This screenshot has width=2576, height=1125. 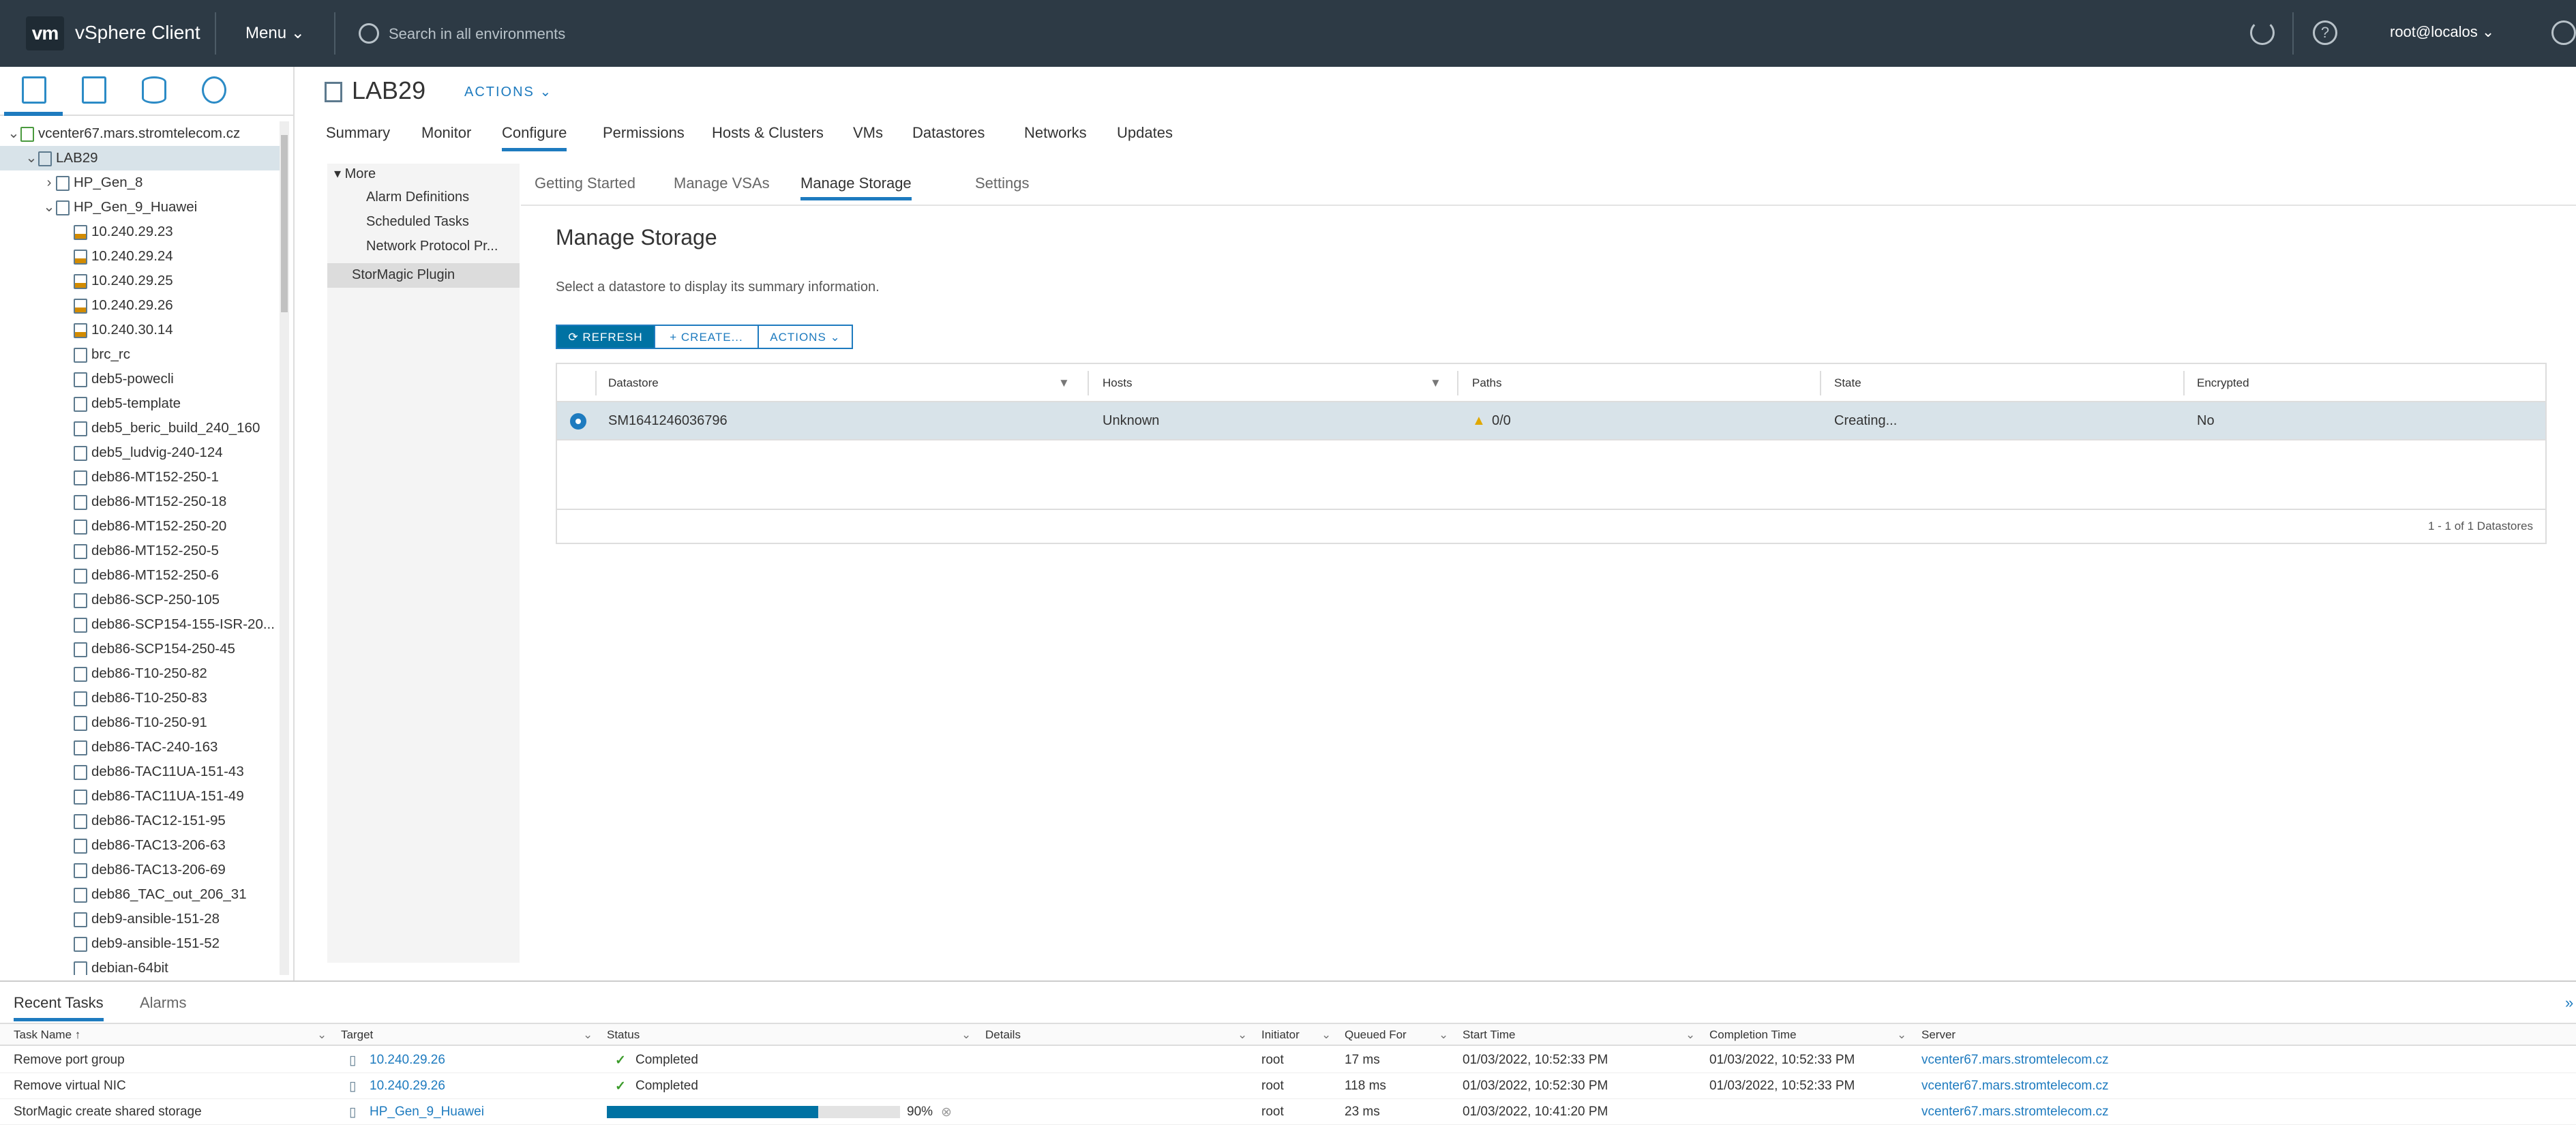 What do you see at coordinates (140, 796) in the screenshot?
I see `tree-node-vm: deb86-TAC11UA-151-49` at bounding box center [140, 796].